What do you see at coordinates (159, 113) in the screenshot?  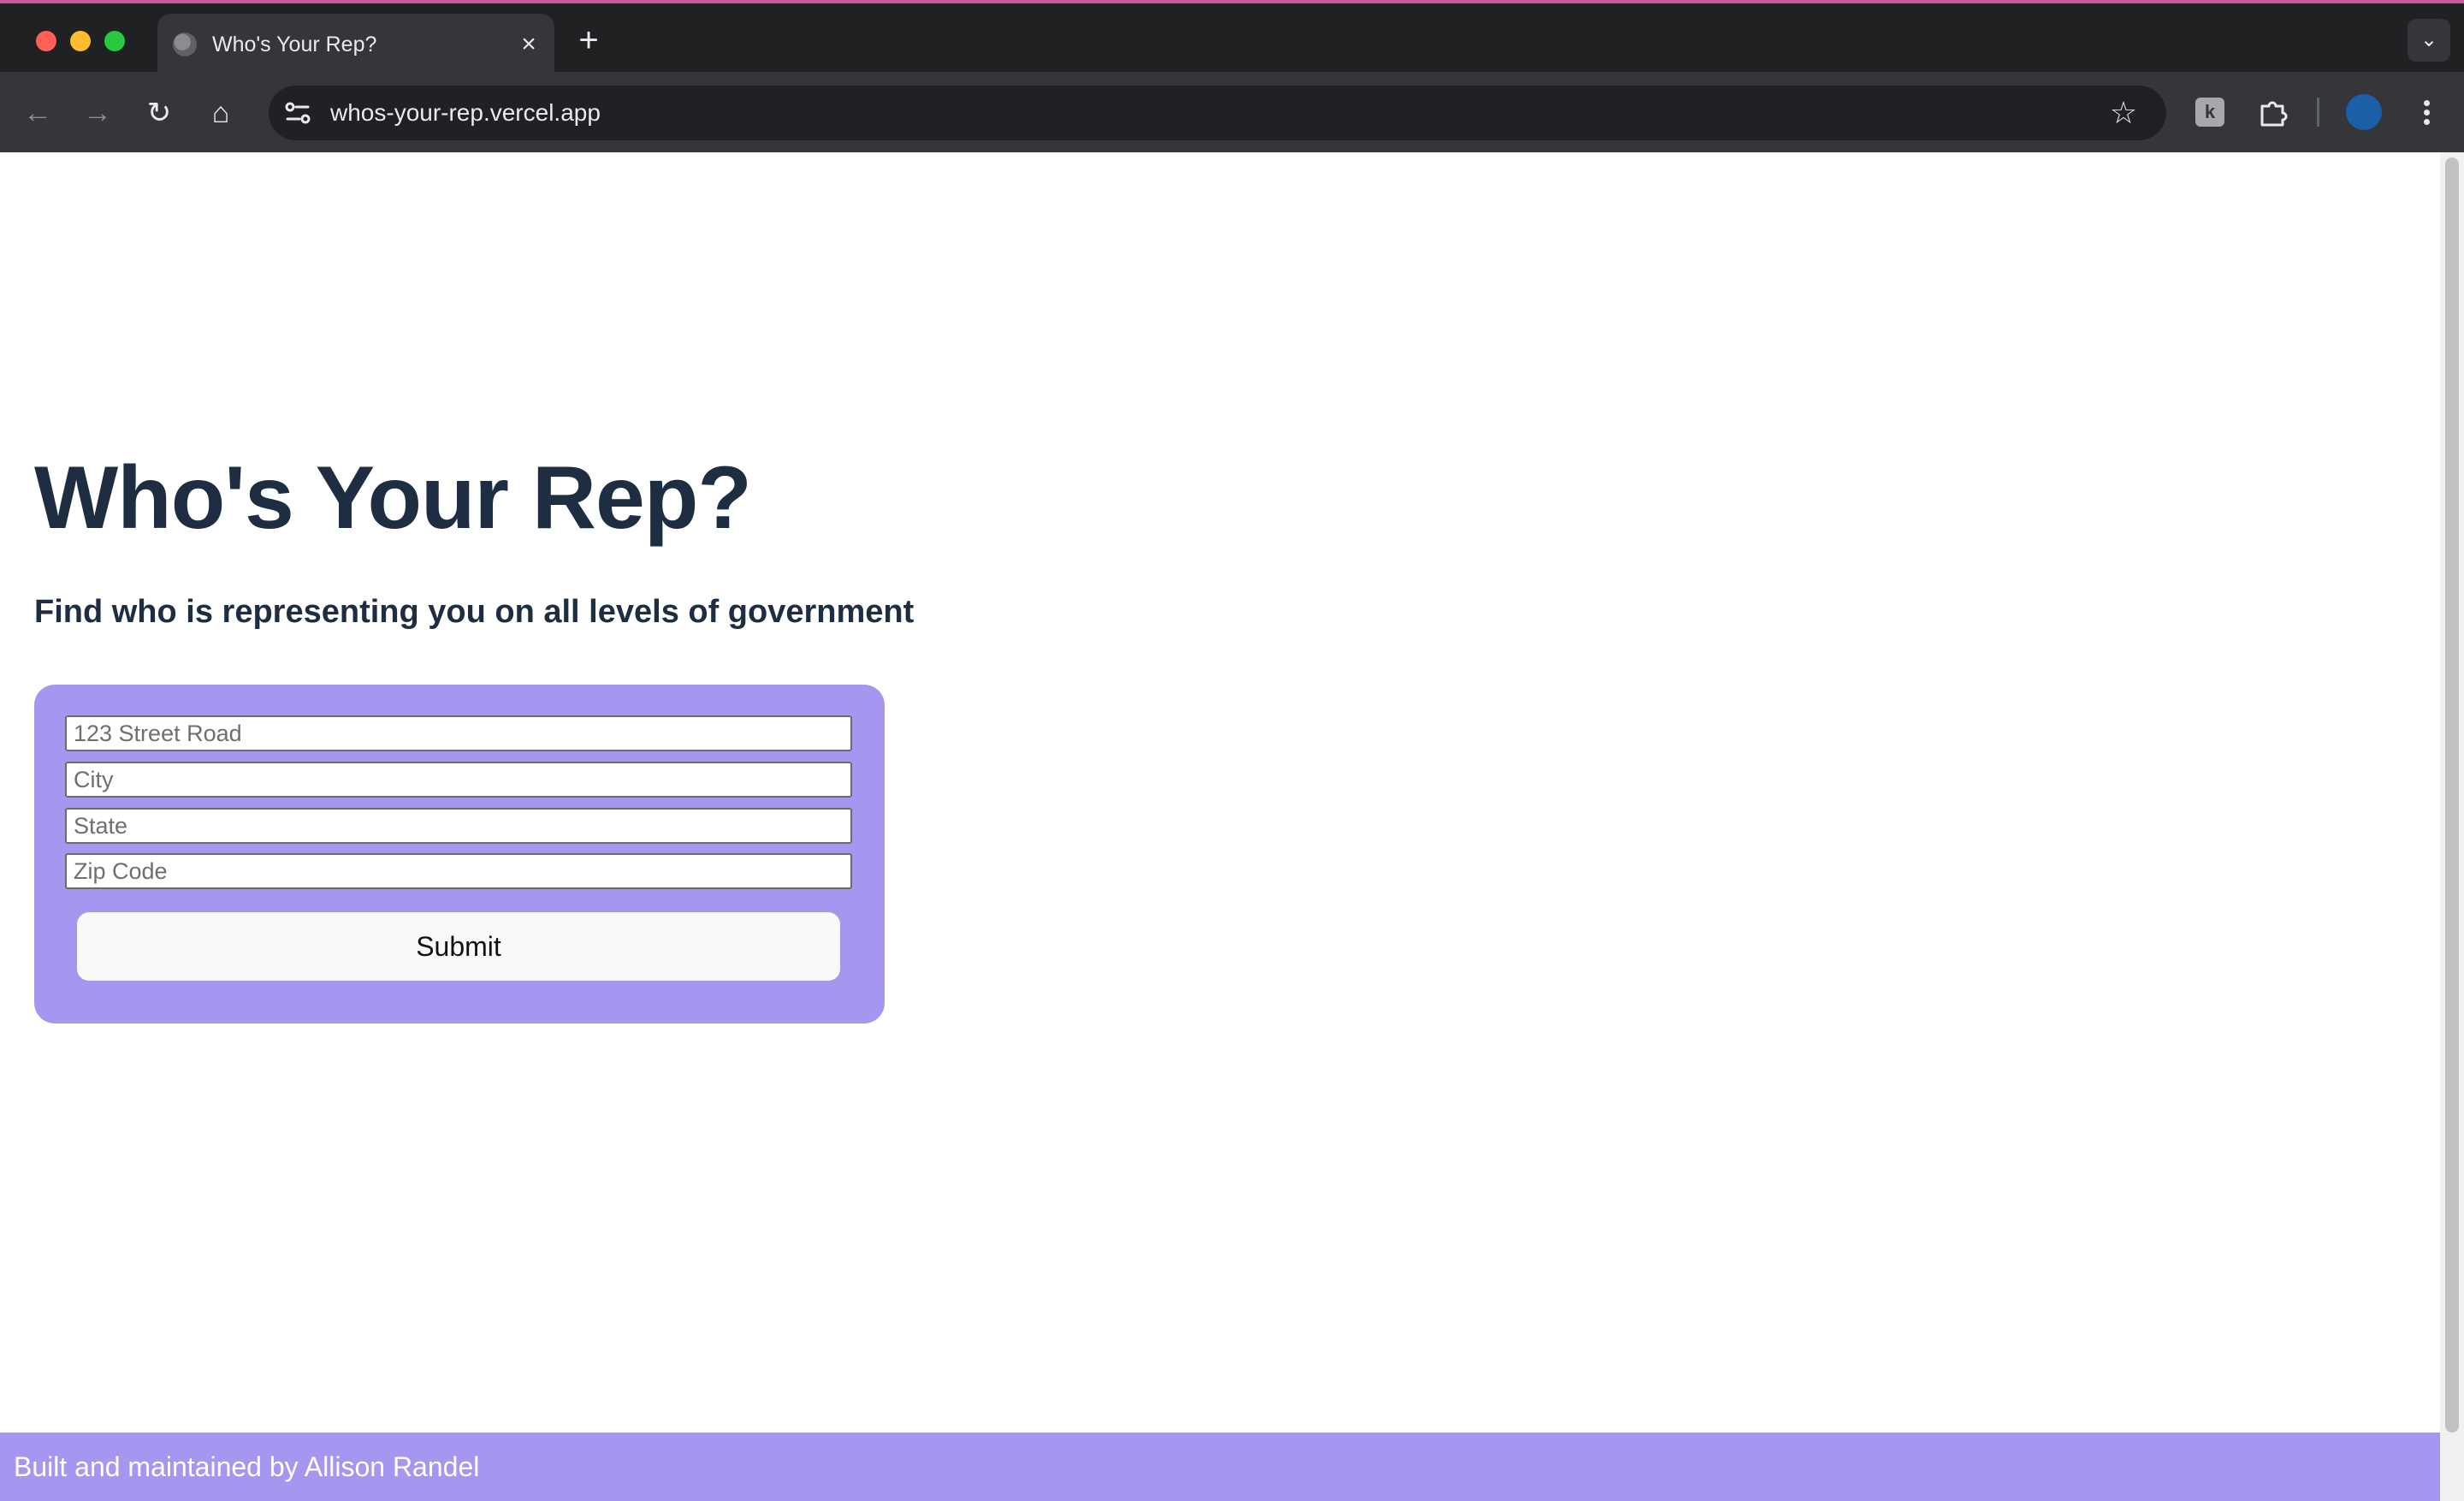 I see `reload-button: ↻` at bounding box center [159, 113].